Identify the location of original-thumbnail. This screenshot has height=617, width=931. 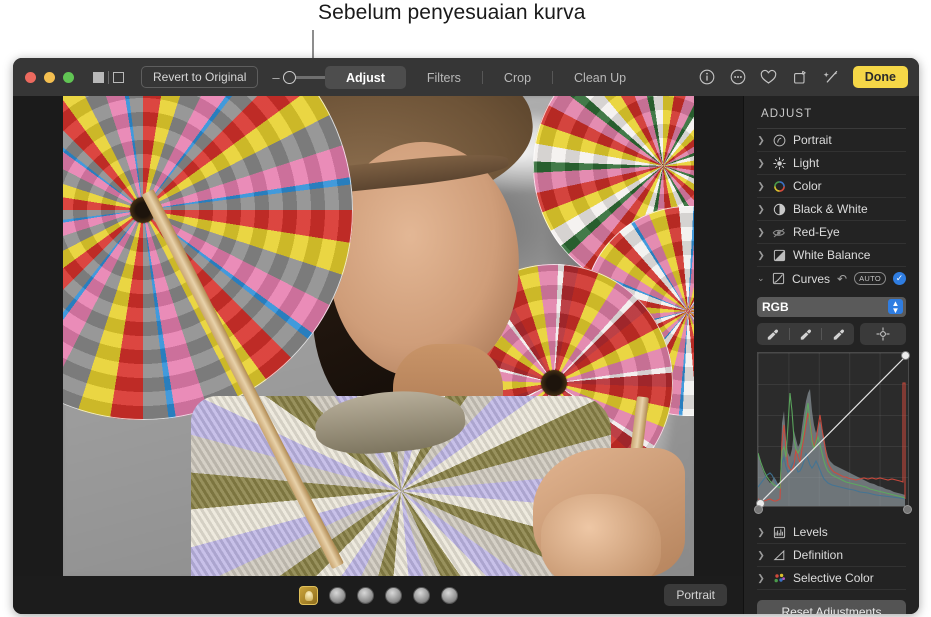
(308, 595).